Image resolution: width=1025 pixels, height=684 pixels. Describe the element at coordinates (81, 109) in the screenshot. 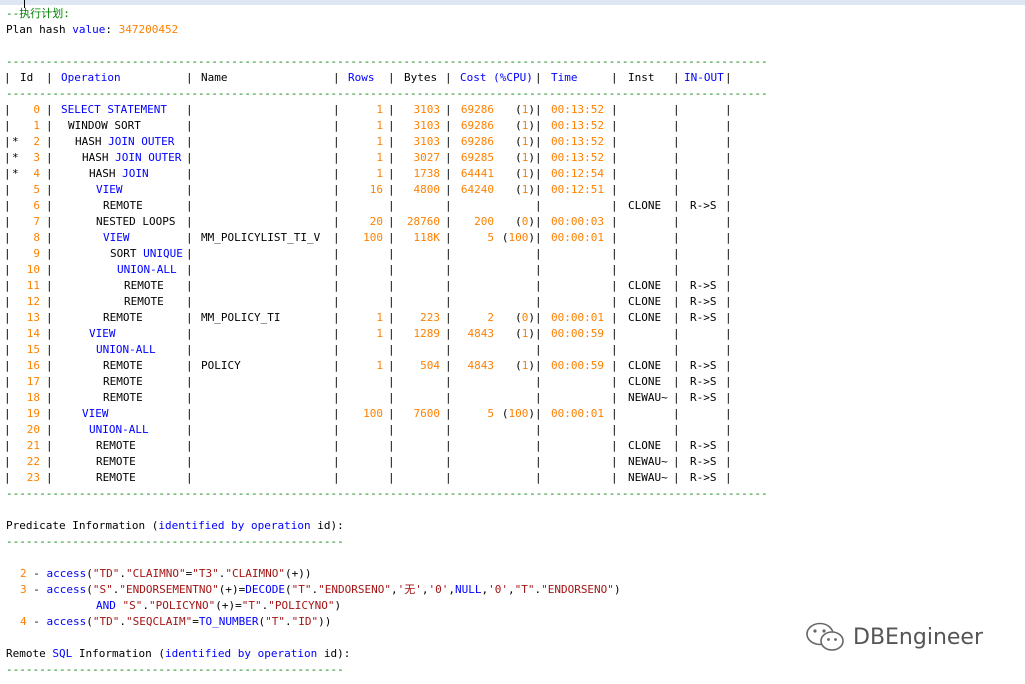

I see `operation-word: SELECT` at that location.